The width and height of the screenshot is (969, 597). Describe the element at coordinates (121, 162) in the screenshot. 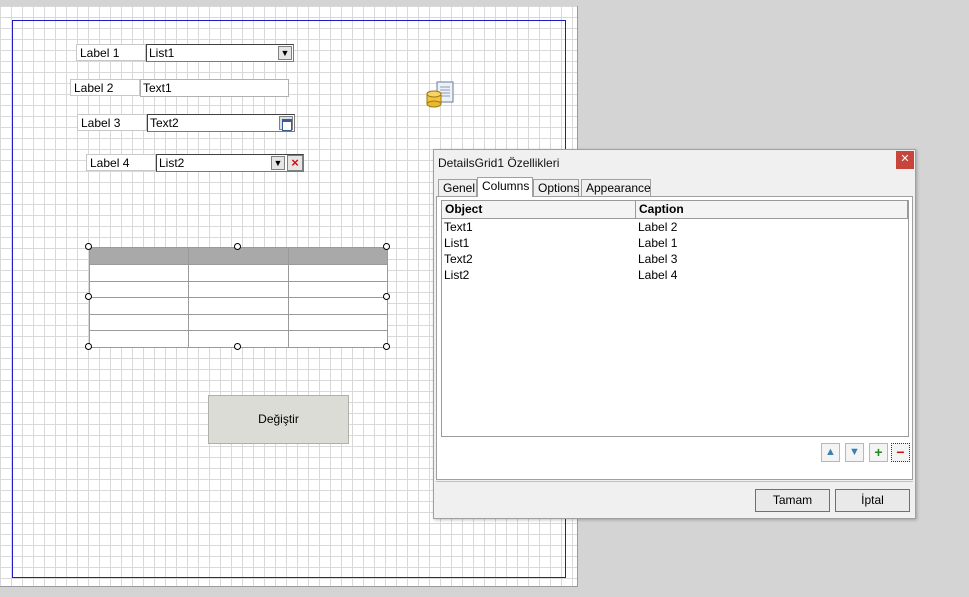

I see `label-4: Label 4` at that location.